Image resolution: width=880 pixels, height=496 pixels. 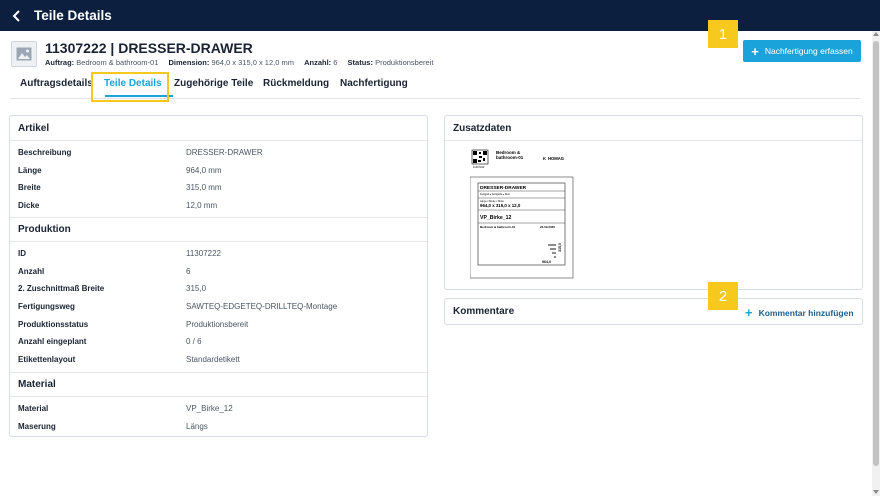 I want to click on table-row: Maserung Längs, so click(x=113, y=426).